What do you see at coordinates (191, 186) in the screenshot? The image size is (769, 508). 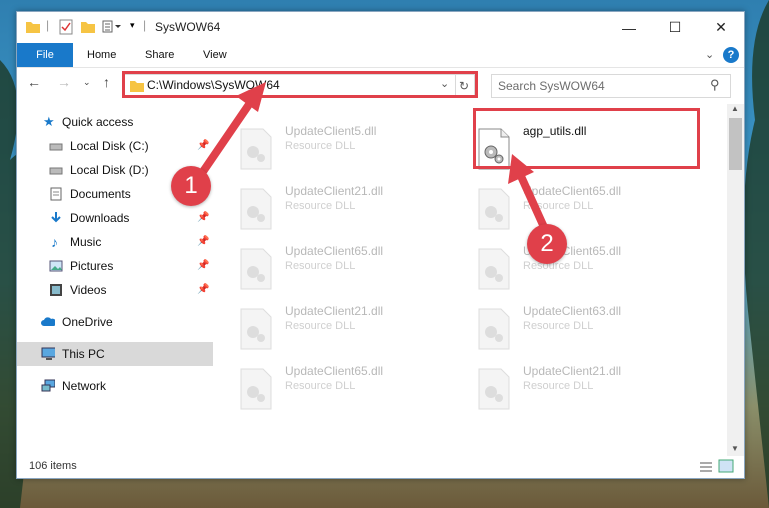 I see `step-badge-1: 1` at bounding box center [191, 186].